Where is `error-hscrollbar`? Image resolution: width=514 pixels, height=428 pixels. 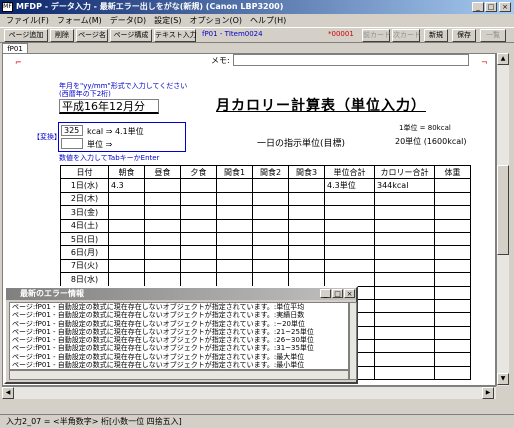
error-hscrollbar is located at coordinates (179, 375).